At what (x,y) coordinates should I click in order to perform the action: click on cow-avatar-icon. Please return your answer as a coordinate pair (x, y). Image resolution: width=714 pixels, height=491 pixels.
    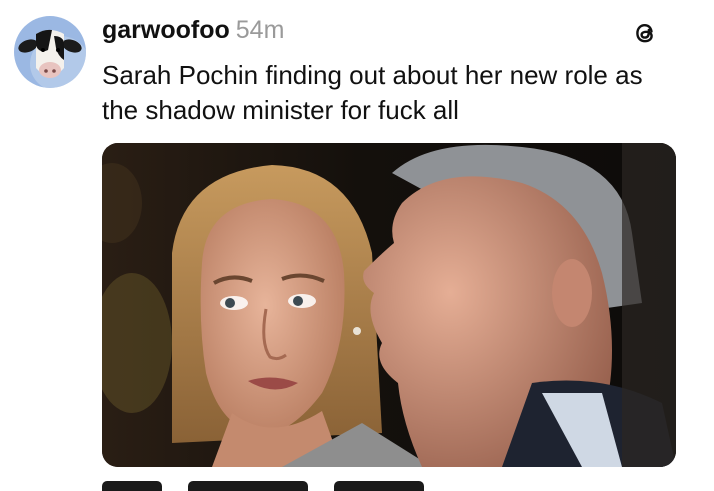
    Looking at the image, I should click on (50, 52).